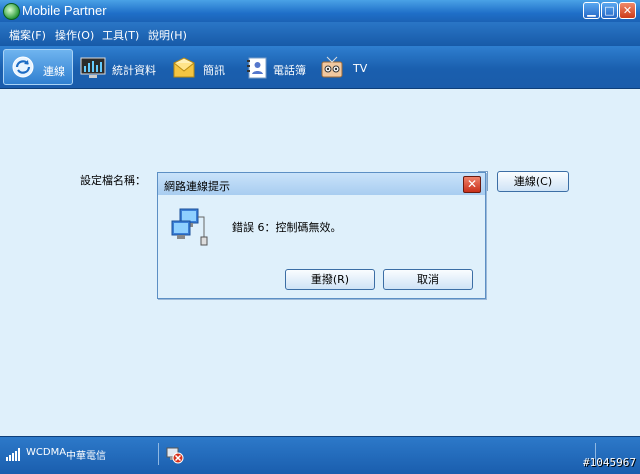 The height and width of the screenshot is (474, 640). Describe the element at coordinates (321, 235) in the screenshot. I see `network-connection-dialog: 網路連線提示 ✕ 錯誤 6：控制碼無效。 重撥(R) 取消` at that location.